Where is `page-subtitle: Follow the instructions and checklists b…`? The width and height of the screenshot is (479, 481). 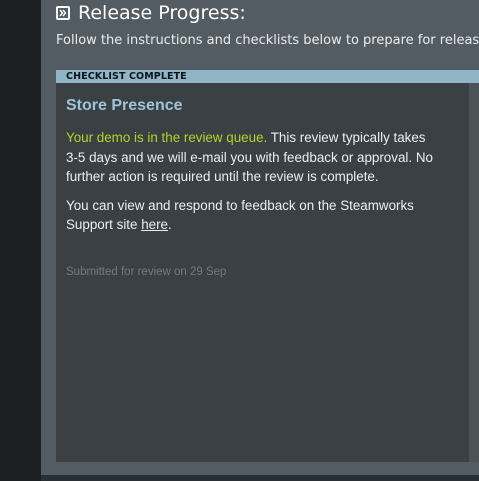
page-subtitle: Follow the instructions and checklists b… is located at coordinates (267, 40).